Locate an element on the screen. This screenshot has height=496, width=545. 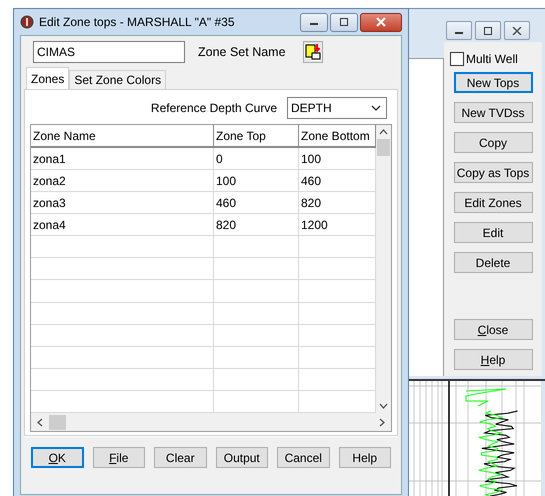
column-header: Zone Top is located at coordinates (256, 136).